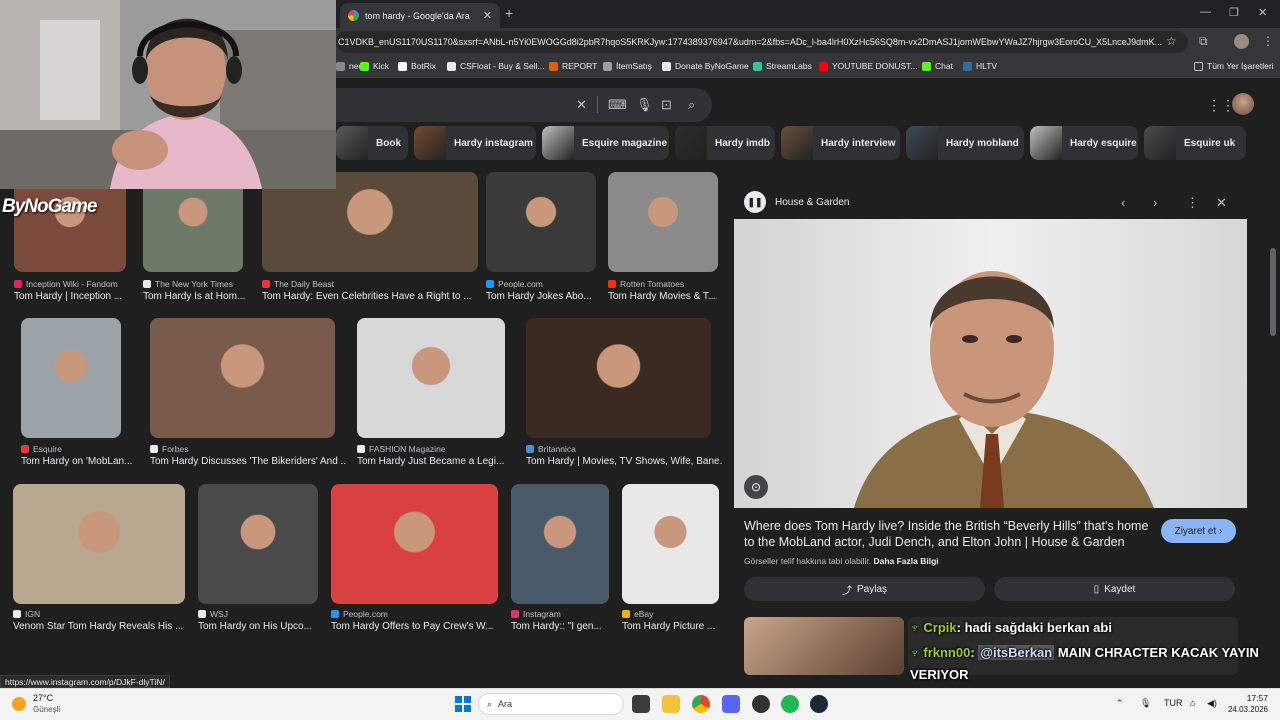 Image resolution: width=1280 pixels, height=720 pixels. I want to click on bookmark-item: Kick, so click(374, 66).